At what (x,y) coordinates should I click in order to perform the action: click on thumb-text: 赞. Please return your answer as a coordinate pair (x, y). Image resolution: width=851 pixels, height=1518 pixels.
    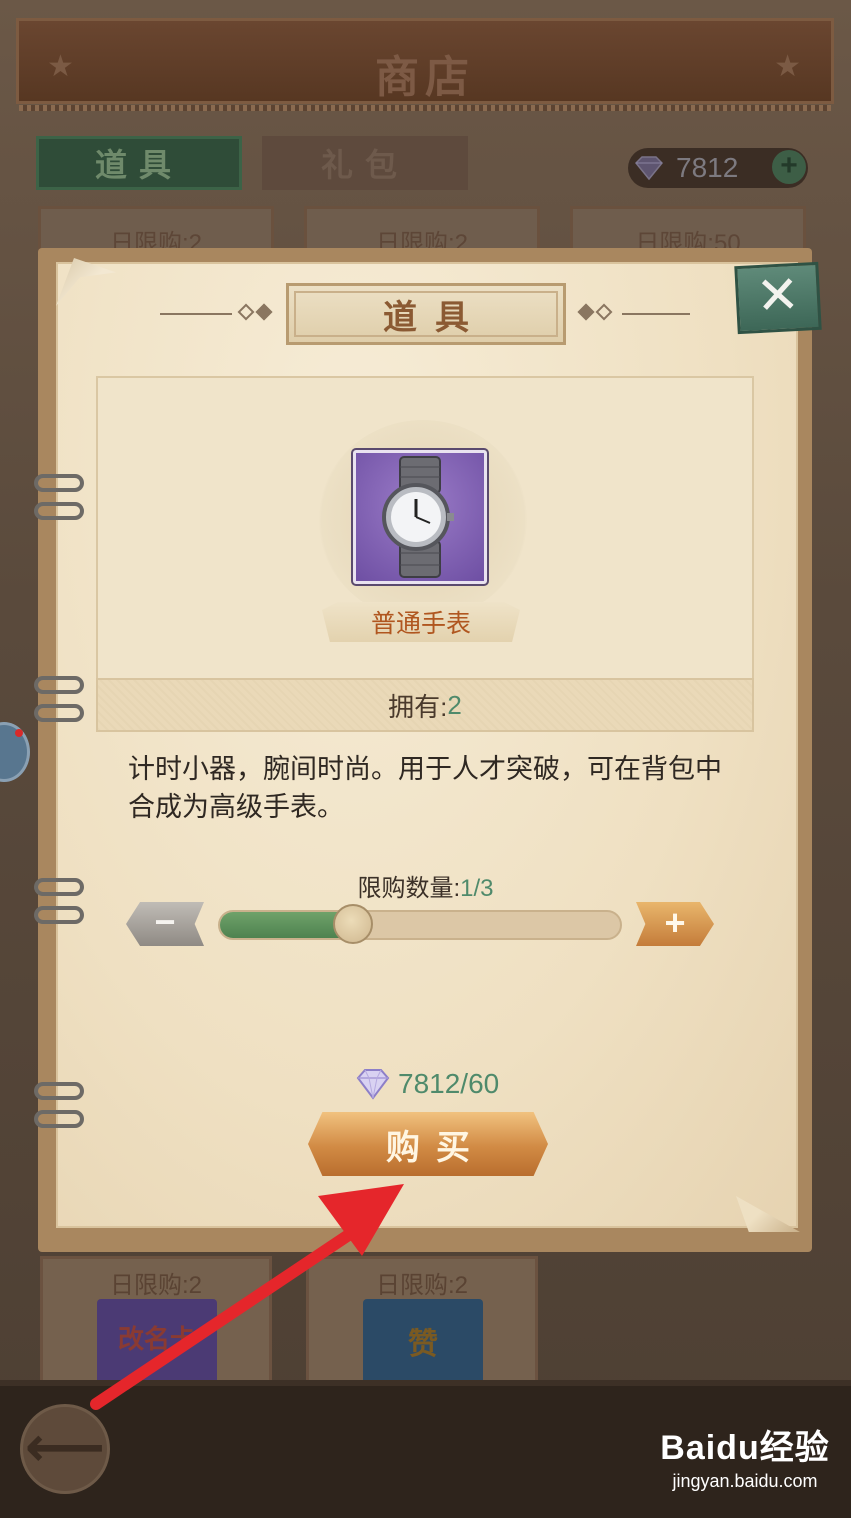
    Looking at the image, I should click on (423, 1344).